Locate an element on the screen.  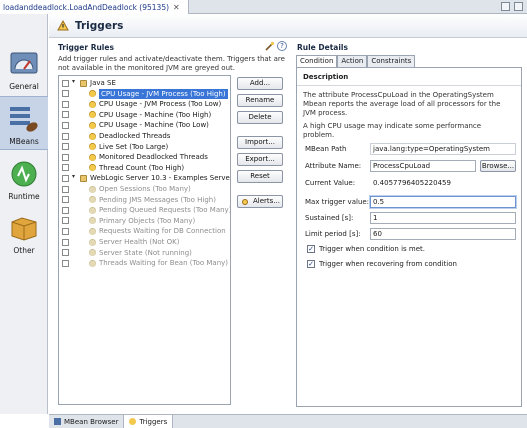
tree-rule-item: Monitored Deadlocked Threads is located at coordinates (144, 157).